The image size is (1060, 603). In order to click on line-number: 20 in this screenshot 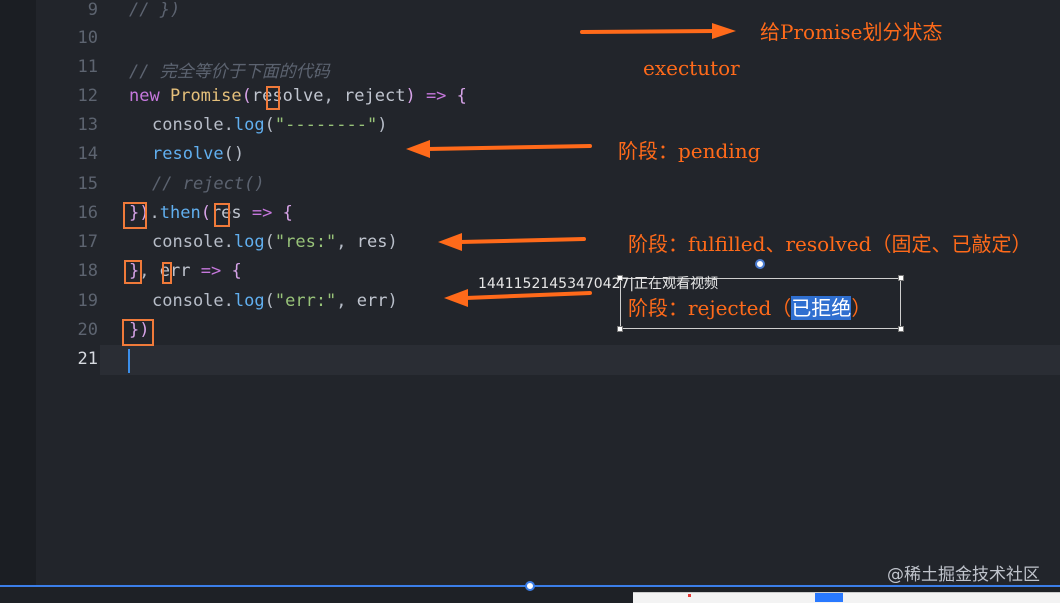, I will do `click(87, 330)`.